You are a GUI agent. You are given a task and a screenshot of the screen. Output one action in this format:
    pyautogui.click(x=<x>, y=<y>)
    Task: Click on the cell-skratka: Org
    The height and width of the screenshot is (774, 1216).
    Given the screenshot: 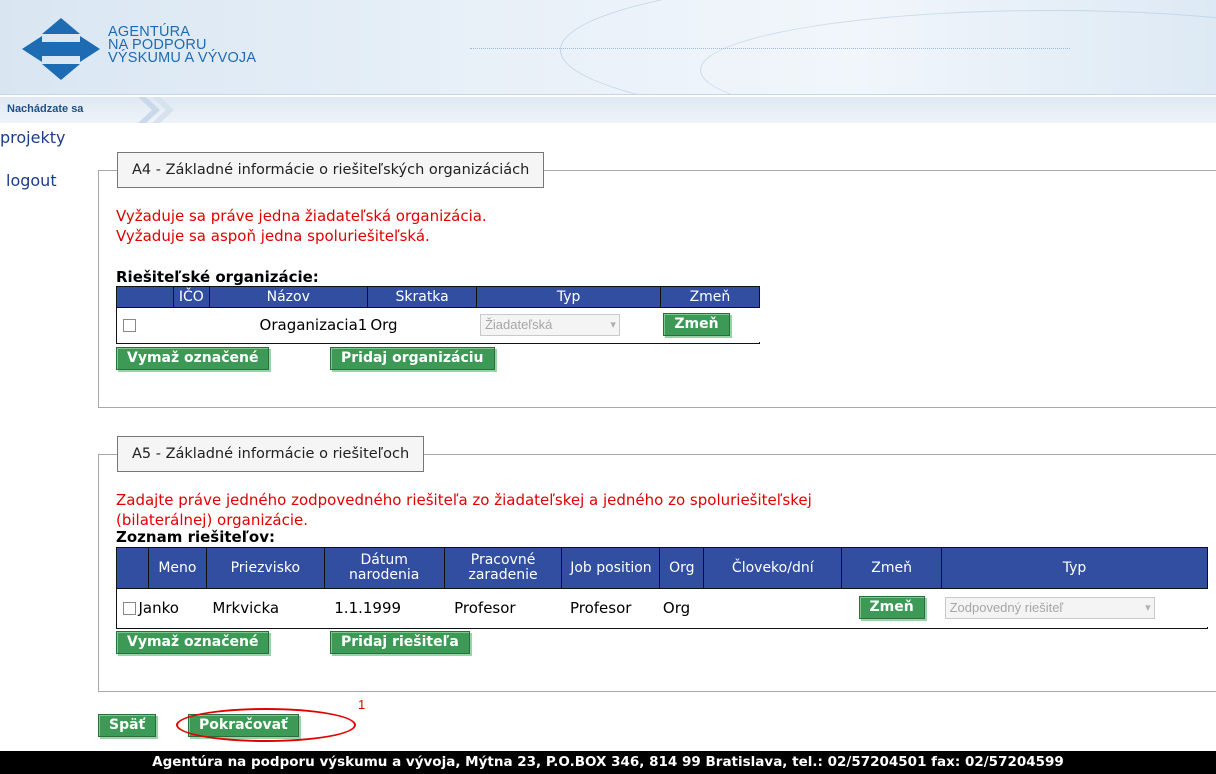 What is the action you would take?
    pyautogui.click(x=384, y=324)
    